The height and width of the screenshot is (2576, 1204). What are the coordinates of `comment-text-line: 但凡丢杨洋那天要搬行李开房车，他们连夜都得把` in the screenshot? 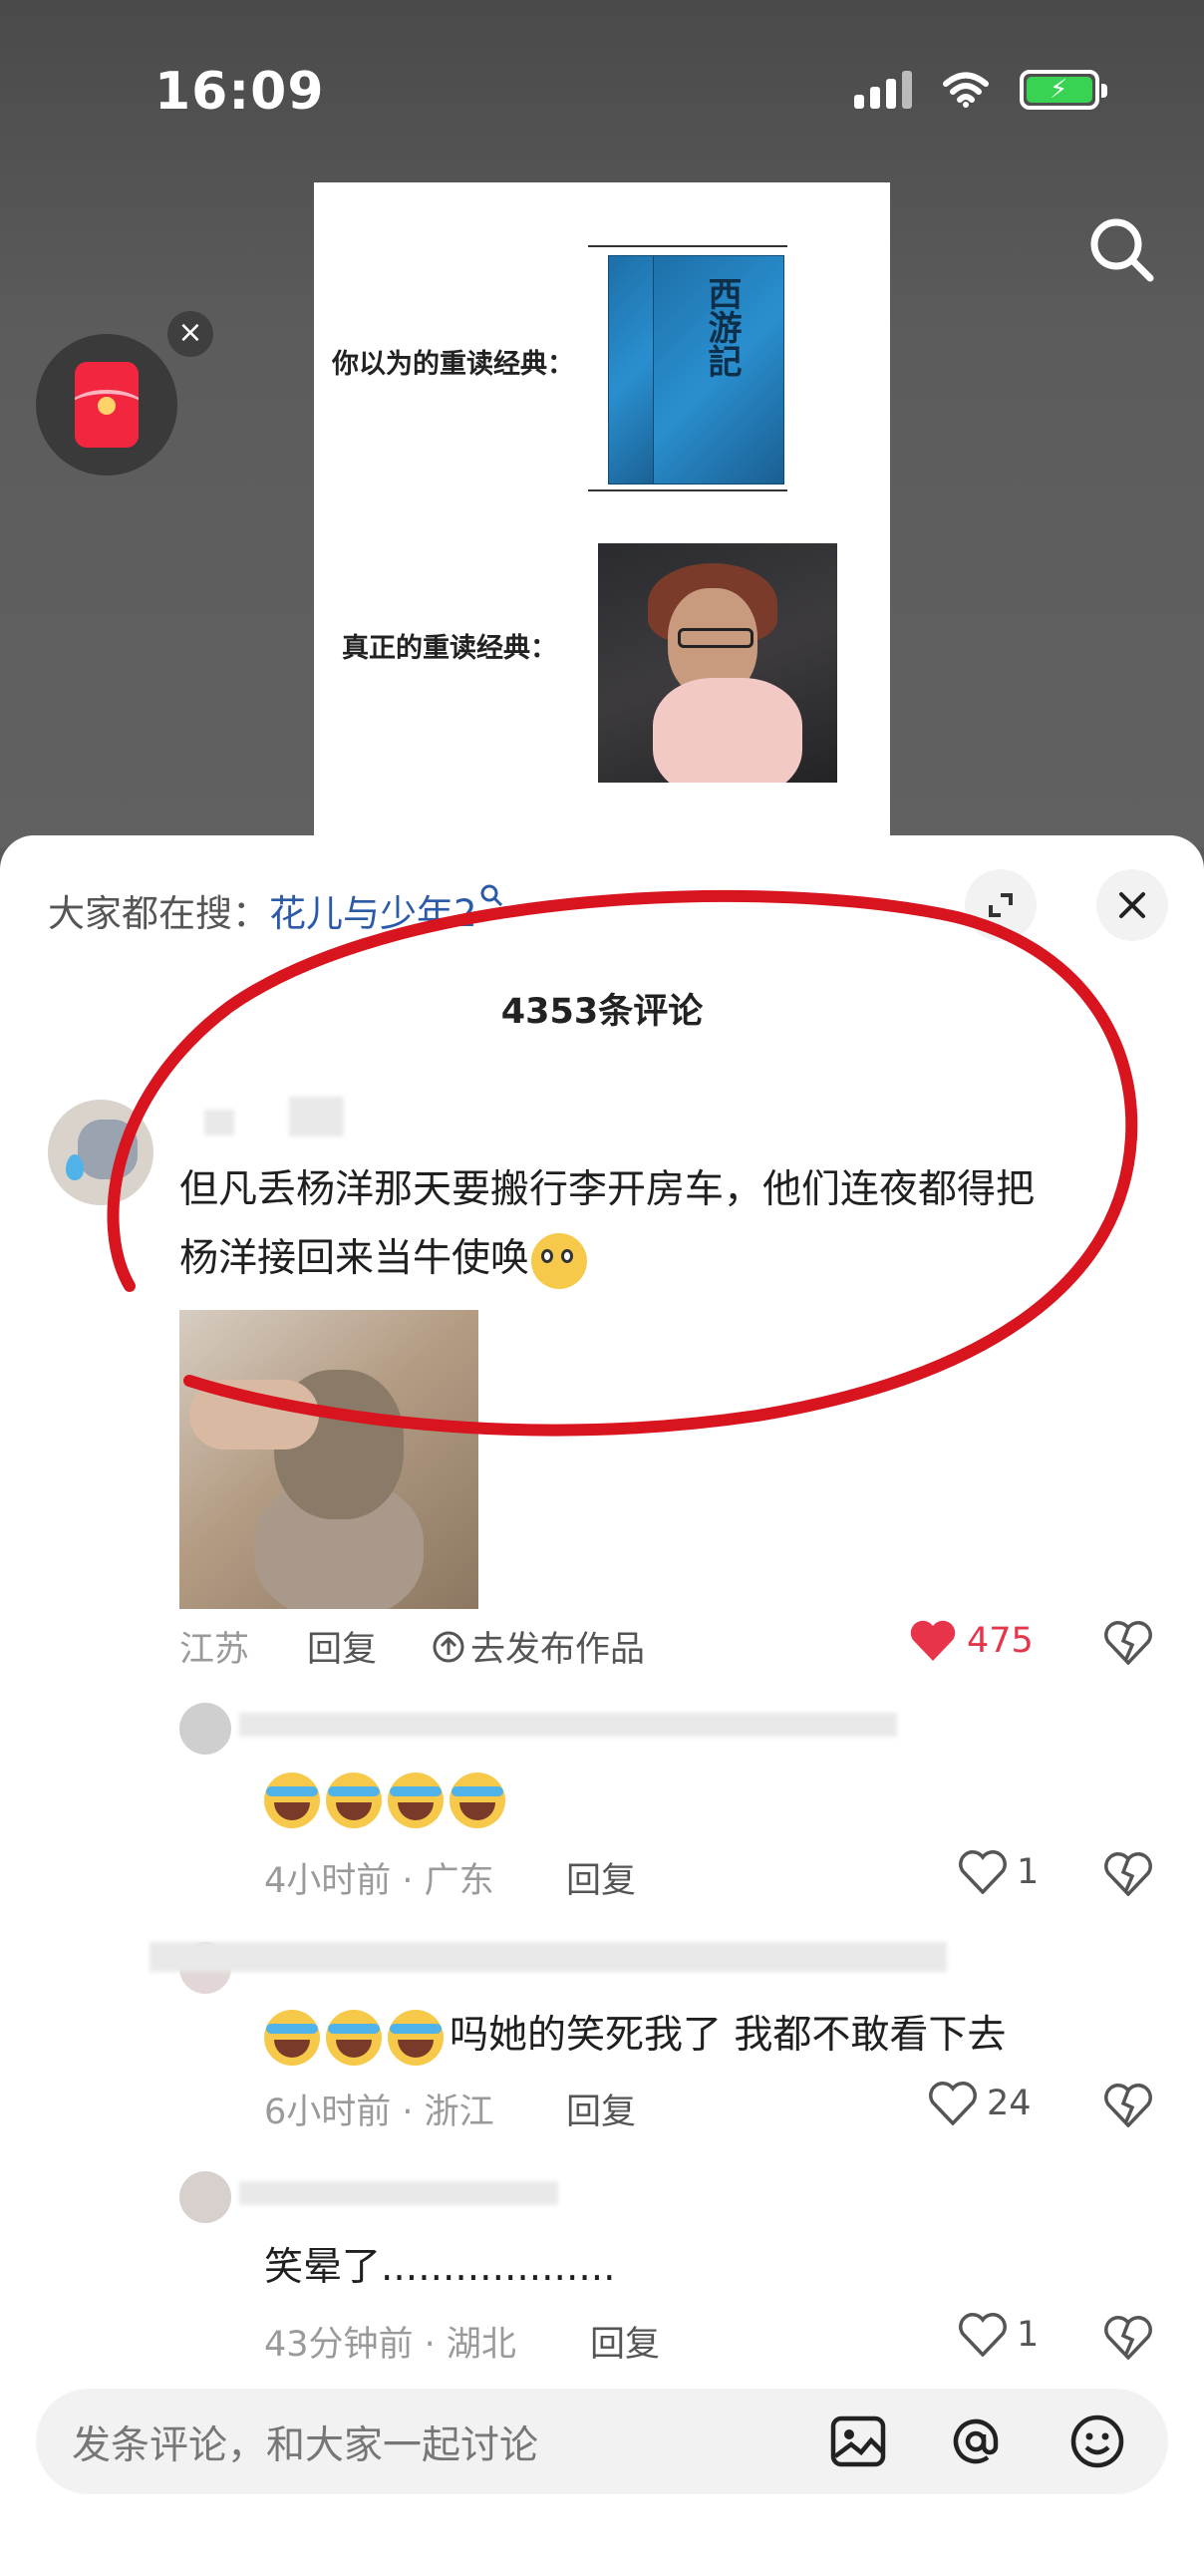 It's located at (607, 1189).